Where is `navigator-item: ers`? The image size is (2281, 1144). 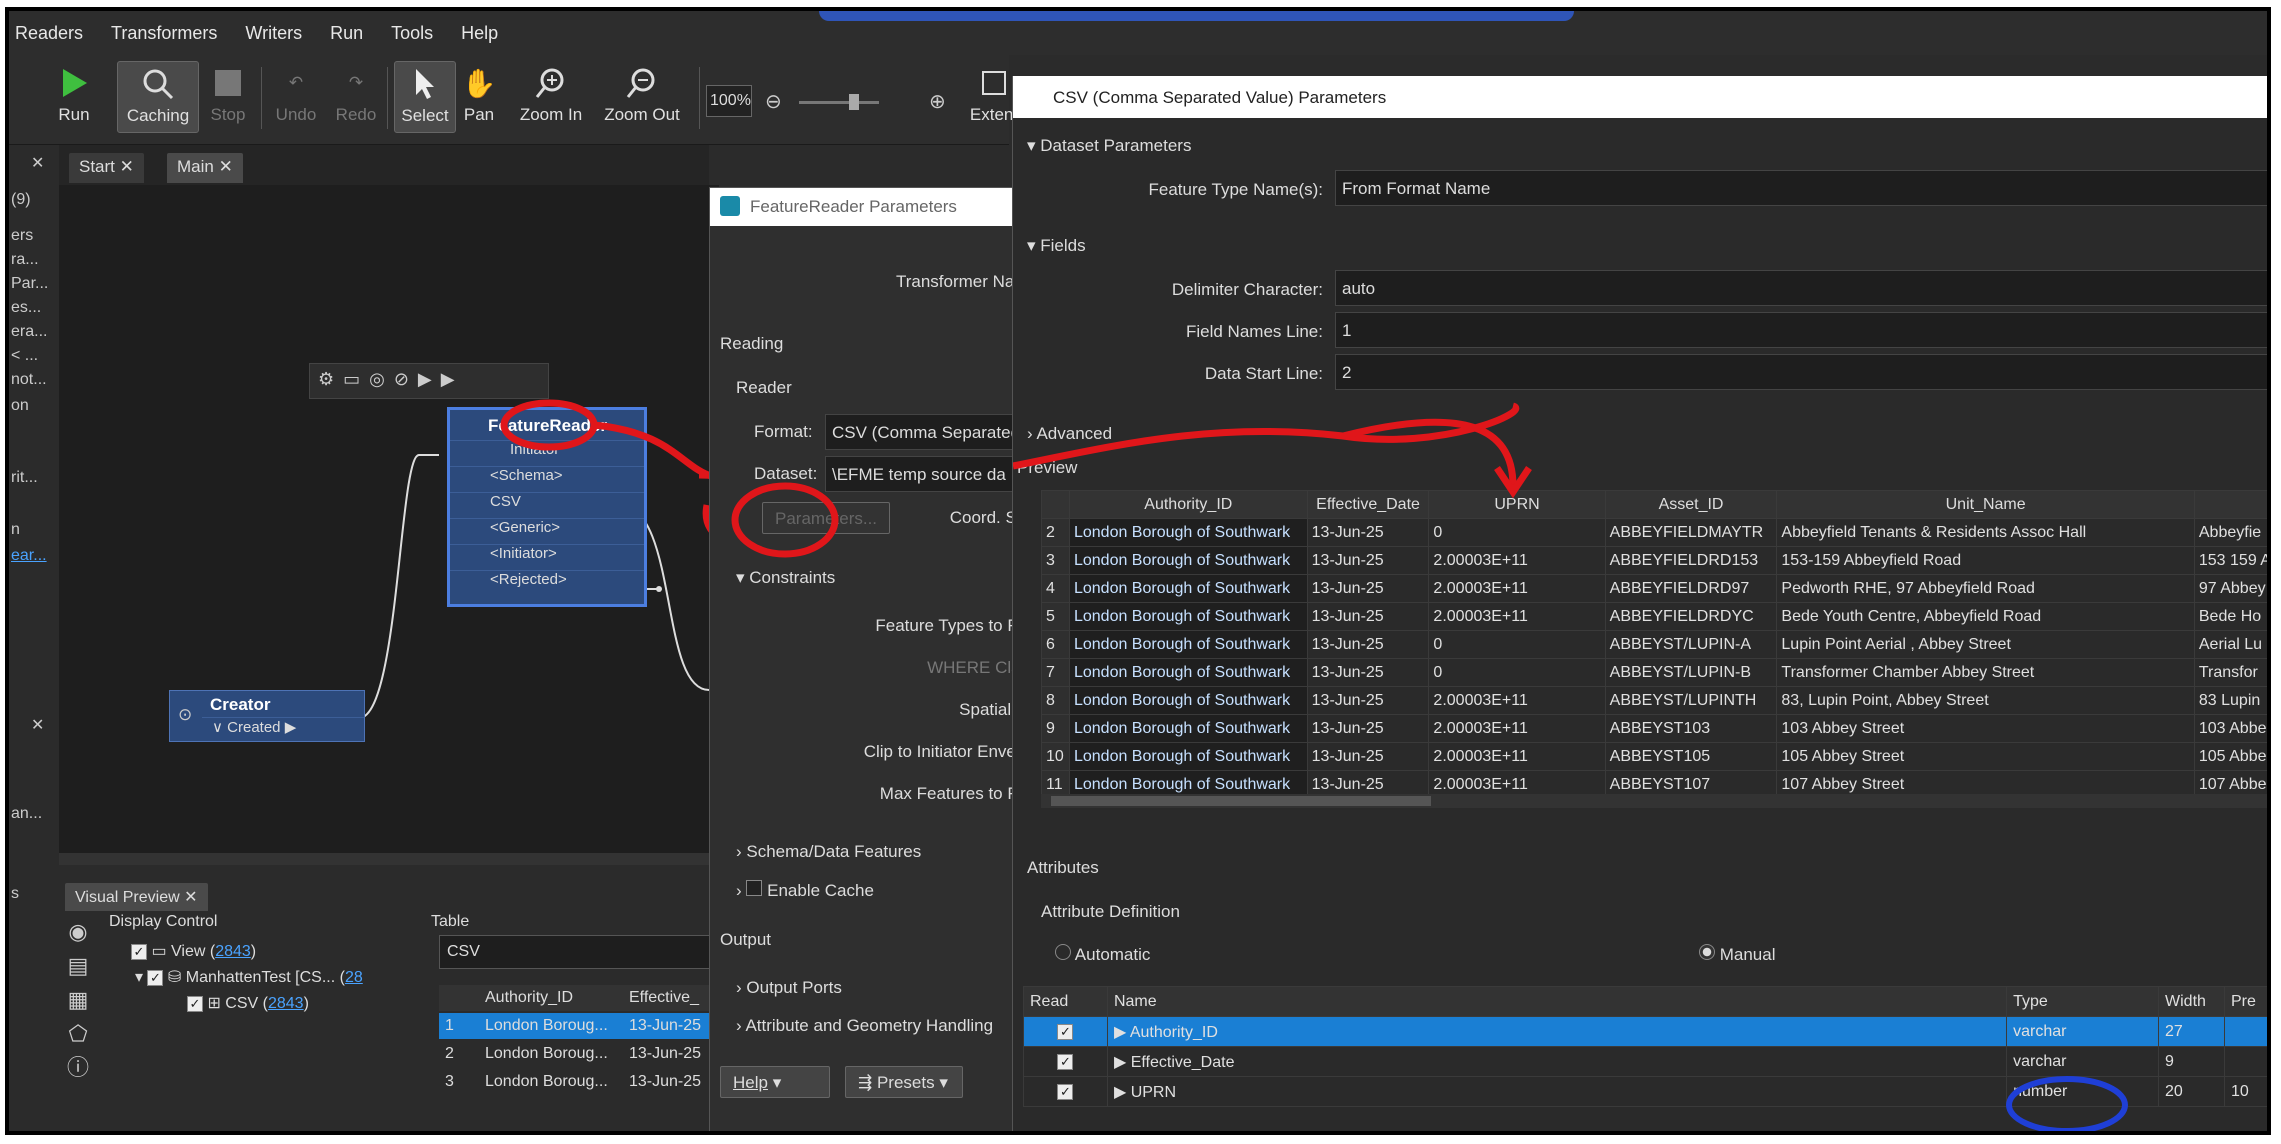 navigator-item: ers is located at coordinates (22, 236).